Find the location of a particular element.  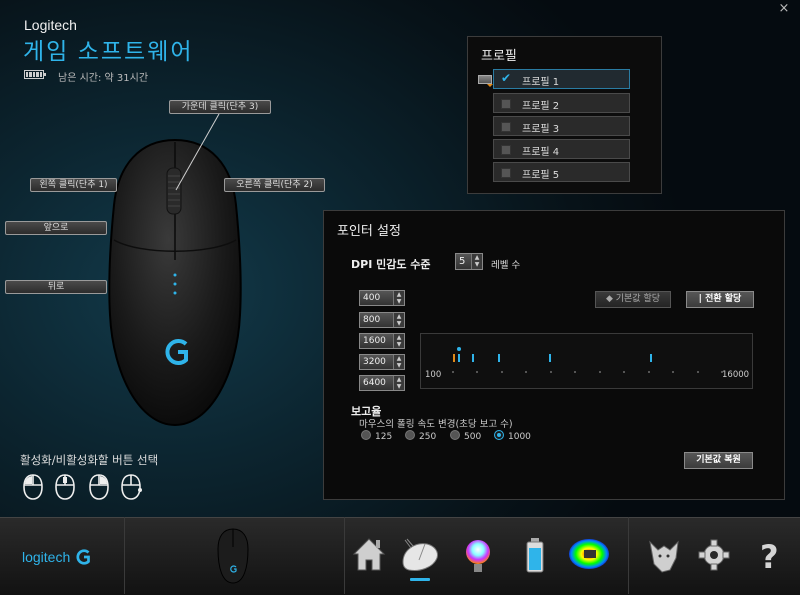

dpi-level-2-input: 800 ▲ ▼ is located at coordinates (382, 320).